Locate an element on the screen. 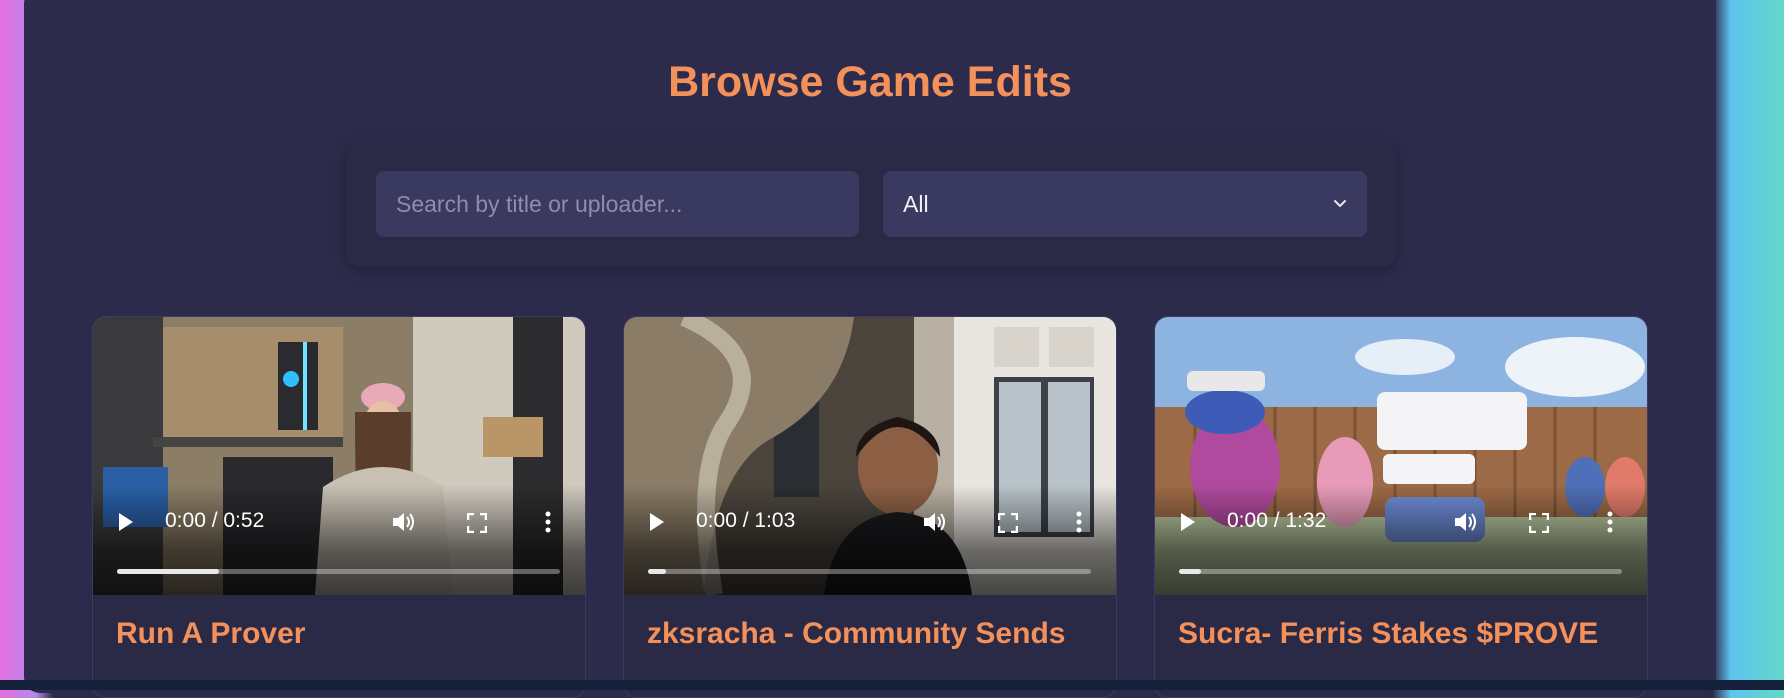 This screenshot has height=698, width=1784. page-title: Browse Game Edits is located at coordinates (870, 82).